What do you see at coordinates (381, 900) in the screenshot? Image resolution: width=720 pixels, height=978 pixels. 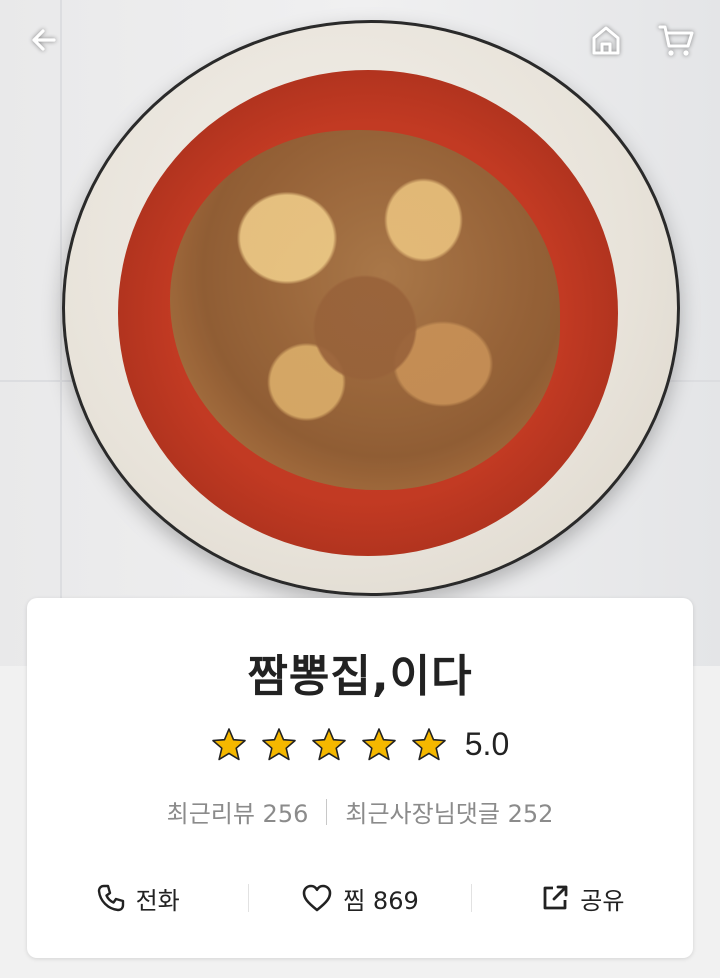 I see `favorite-label: 찜 869` at bounding box center [381, 900].